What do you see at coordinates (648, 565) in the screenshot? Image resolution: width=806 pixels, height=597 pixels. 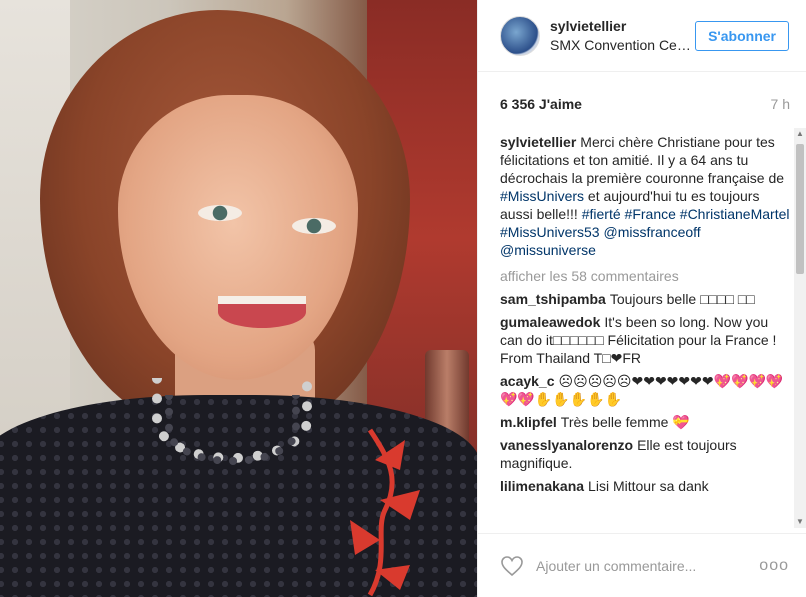 I see `comment-input` at bounding box center [648, 565].